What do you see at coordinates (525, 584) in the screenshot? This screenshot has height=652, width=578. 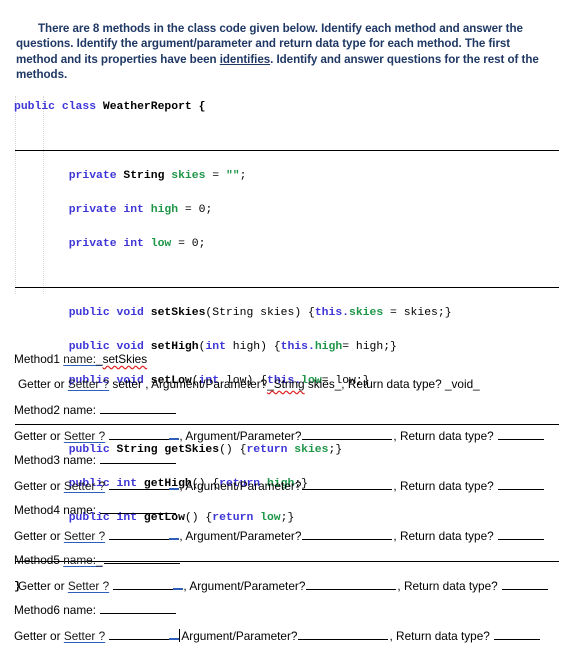 I see `method-5-return-input` at bounding box center [525, 584].